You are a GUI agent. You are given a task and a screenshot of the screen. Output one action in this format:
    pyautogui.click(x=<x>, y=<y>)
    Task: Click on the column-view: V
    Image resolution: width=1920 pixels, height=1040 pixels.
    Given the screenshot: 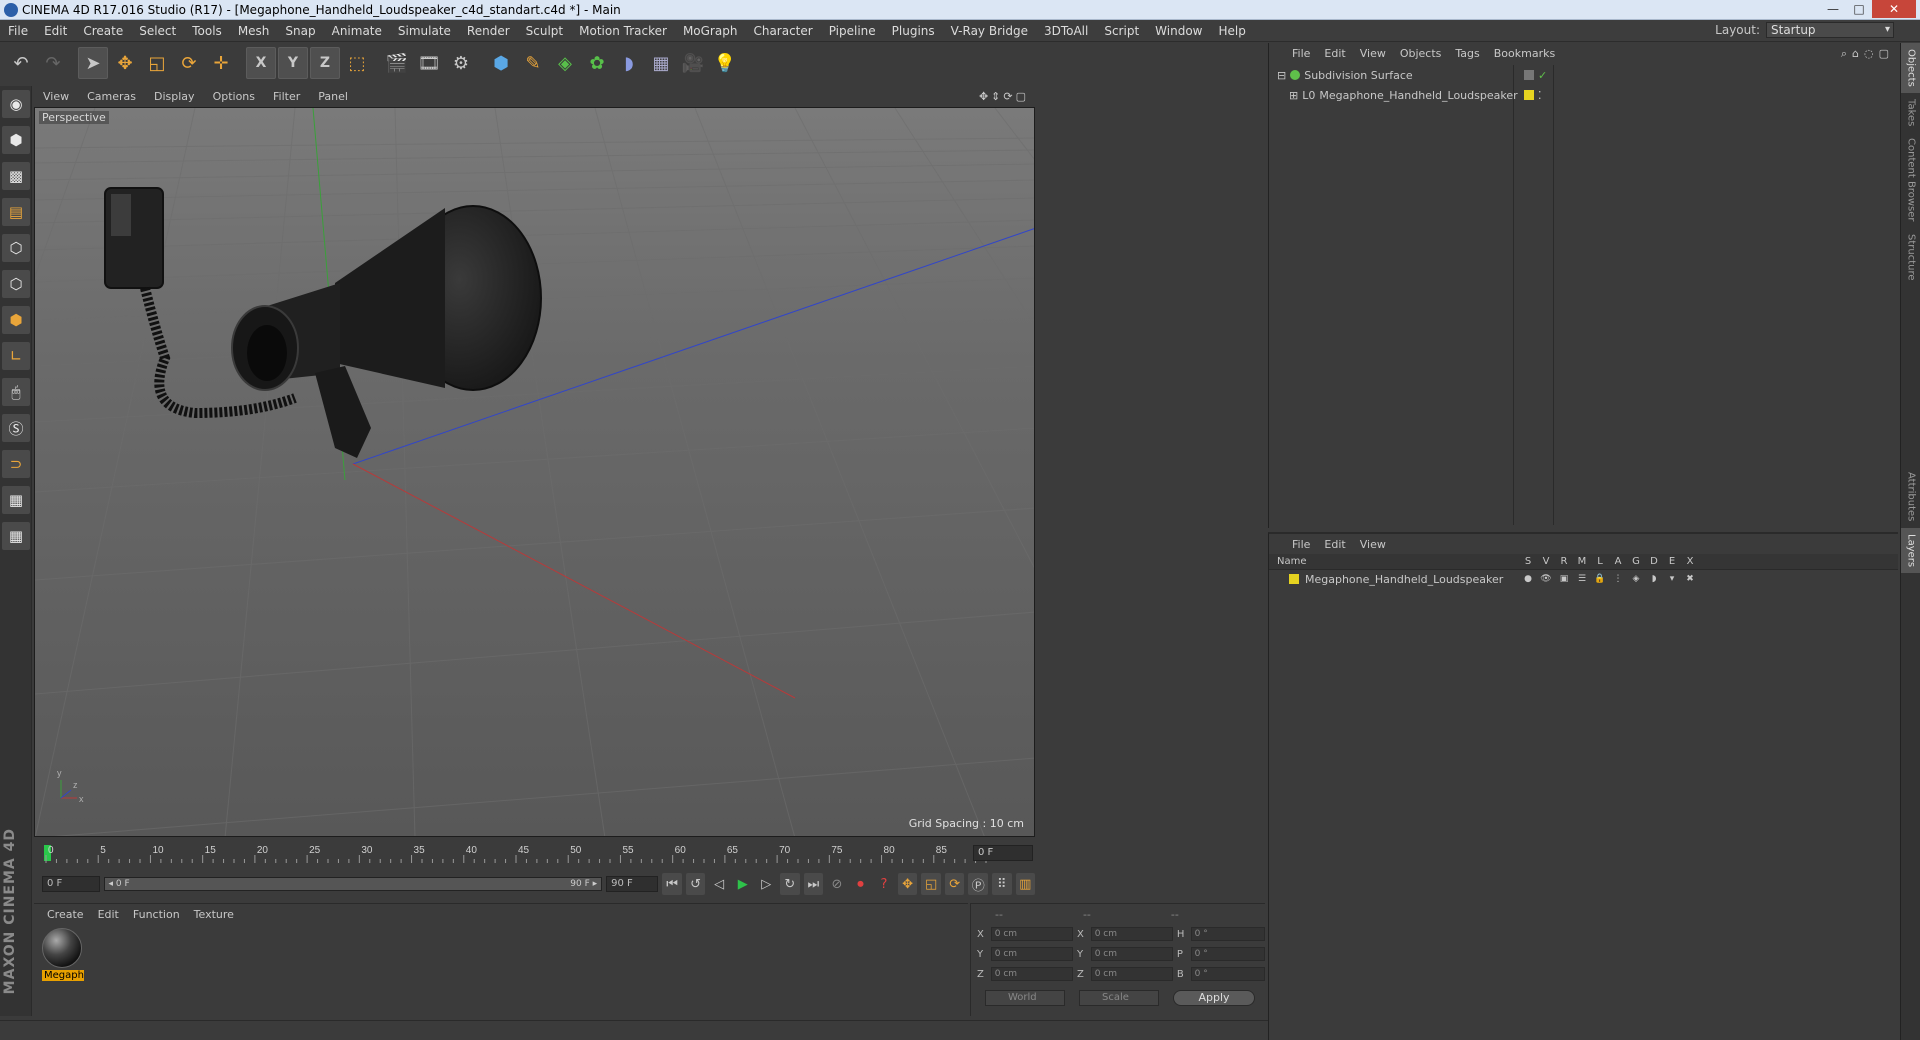 What is the action you would take?
    pyautogui.click(x=1546, y=561)
    